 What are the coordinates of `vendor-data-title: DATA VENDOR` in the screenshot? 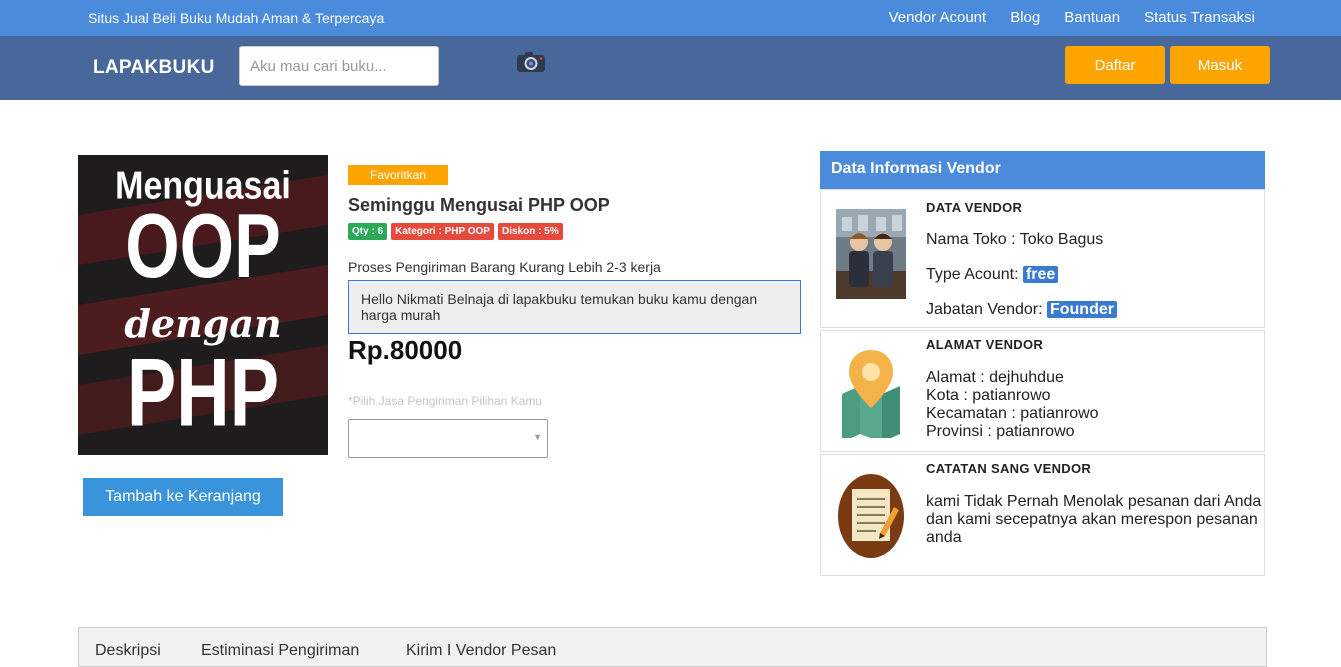 It's located at (974, 207).